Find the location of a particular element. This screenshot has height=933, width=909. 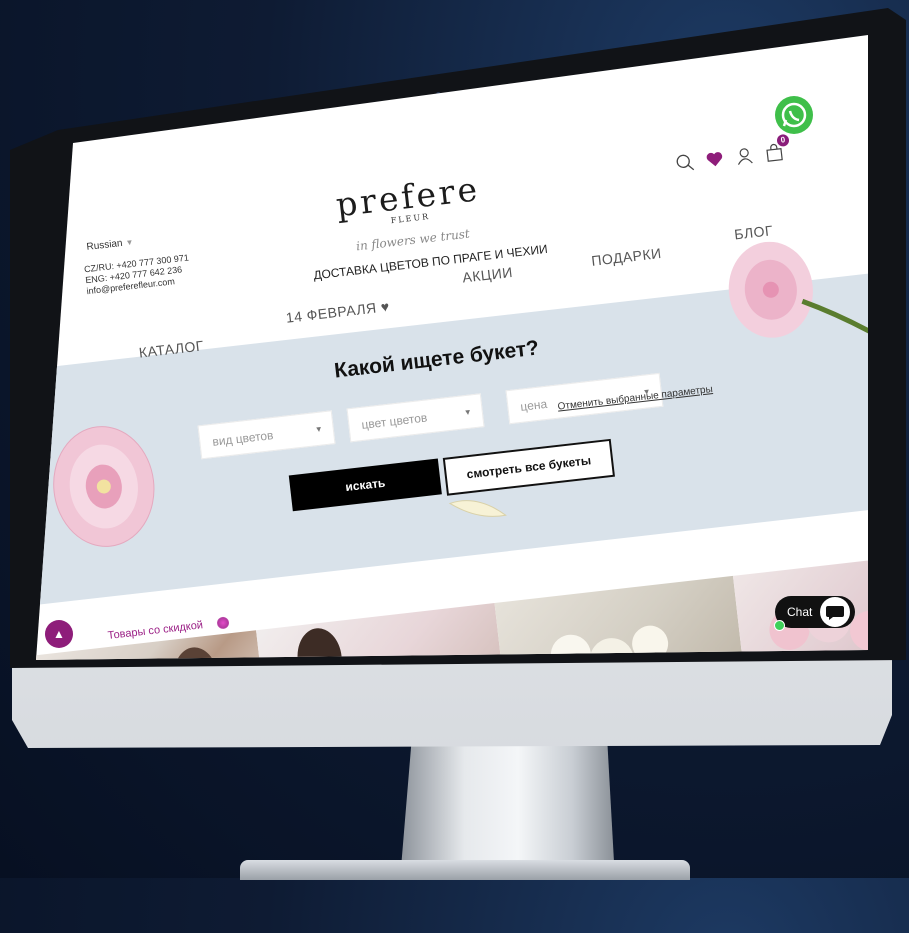

online-status-dot is located at coordinates (779, 625).